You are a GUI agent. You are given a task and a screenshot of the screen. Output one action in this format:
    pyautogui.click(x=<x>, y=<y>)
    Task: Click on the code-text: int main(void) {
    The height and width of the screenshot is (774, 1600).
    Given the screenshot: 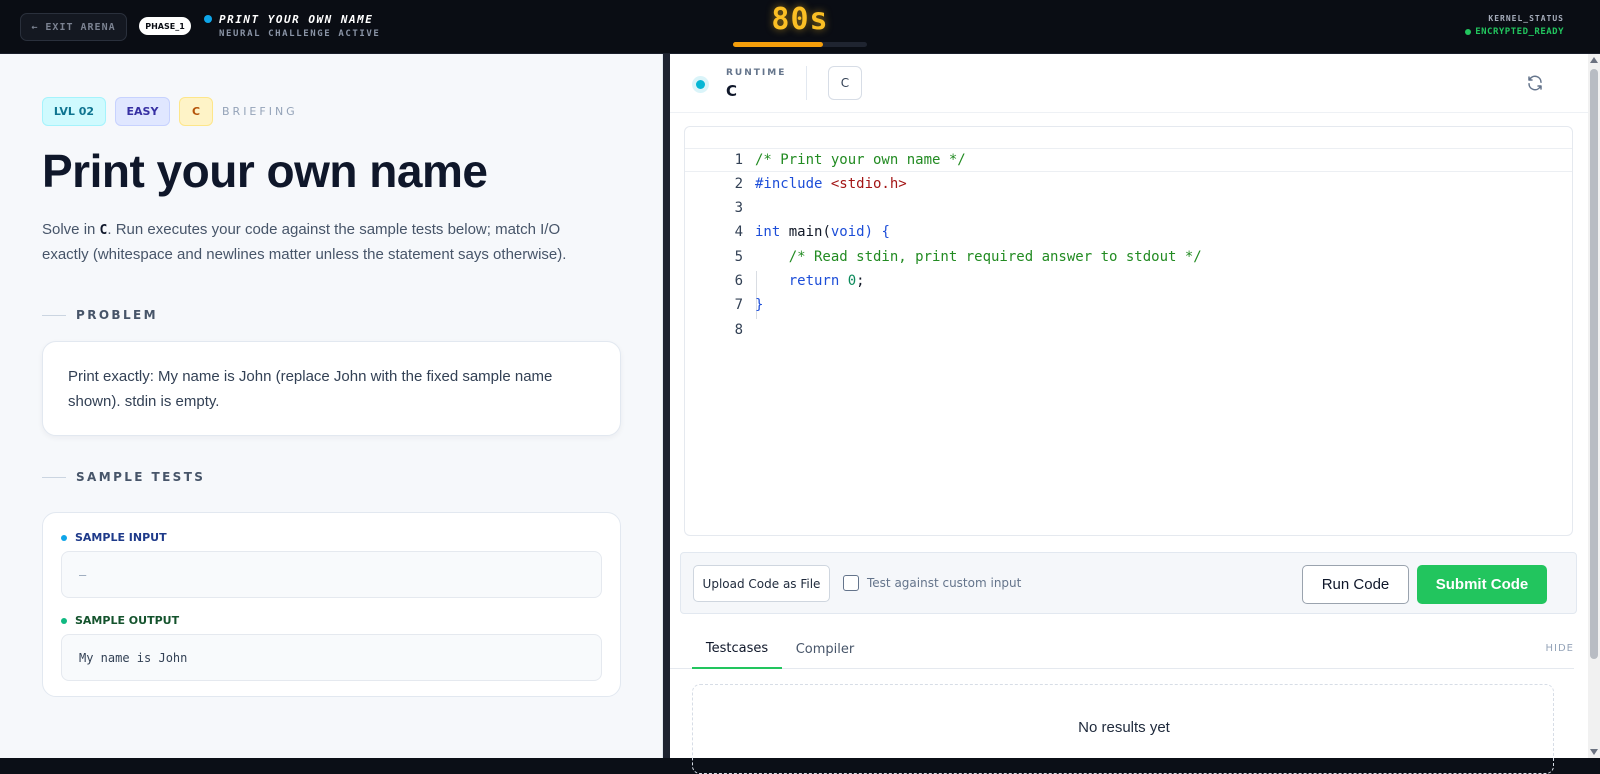 What is the action you would take?
    pyautogui.click(x=822, y=232)
    